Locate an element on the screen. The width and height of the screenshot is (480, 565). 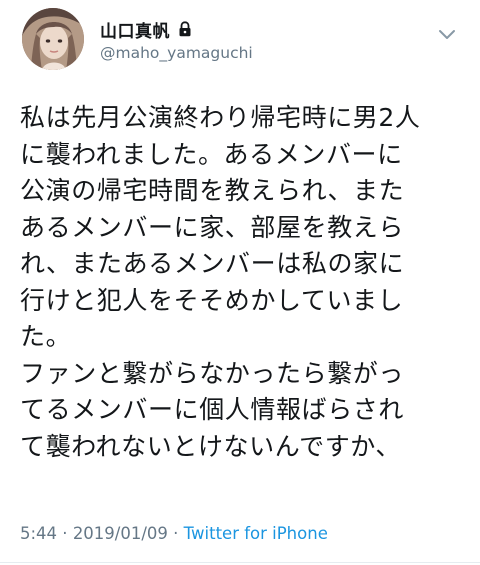
tweet-time: 5:44 is located at coordinates (38, 533).